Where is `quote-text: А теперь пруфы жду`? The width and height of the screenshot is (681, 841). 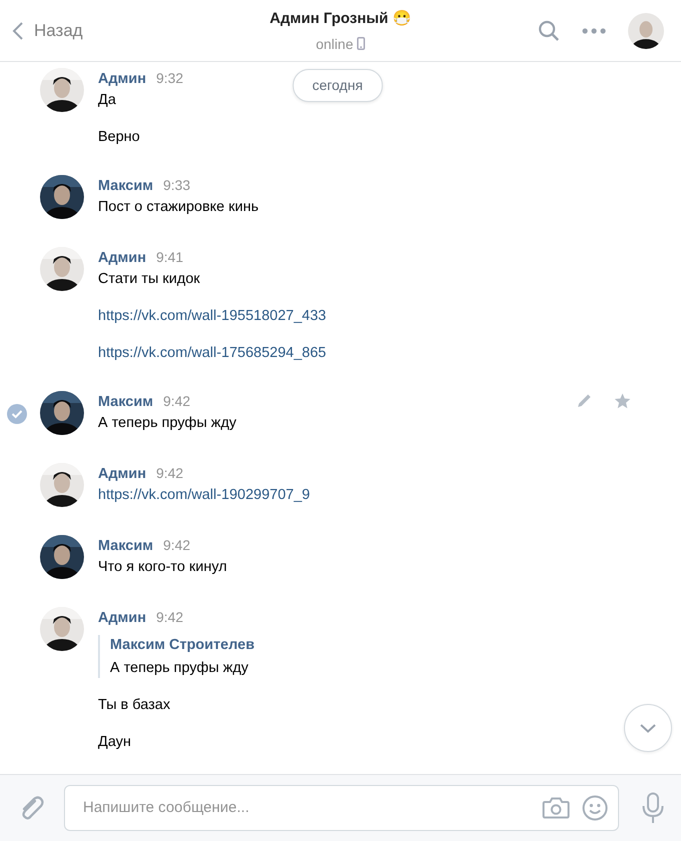 quote-text: А теперь пруфы жду is located at coordinates (179, 668).